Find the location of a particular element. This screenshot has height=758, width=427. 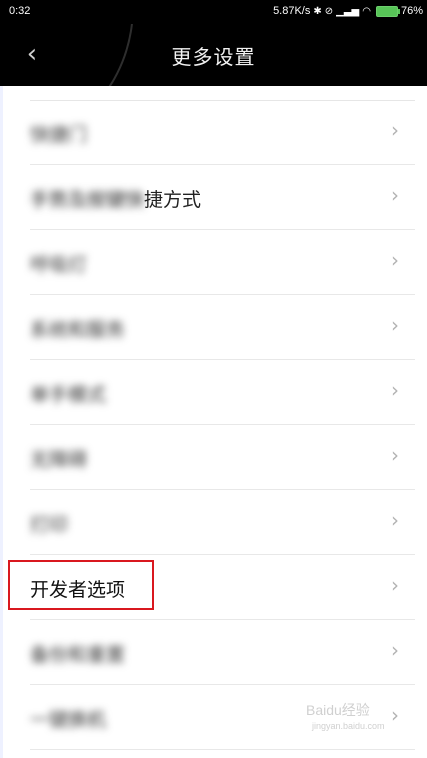

list-item: 单手模式 › is located at coordinates (222, 392).